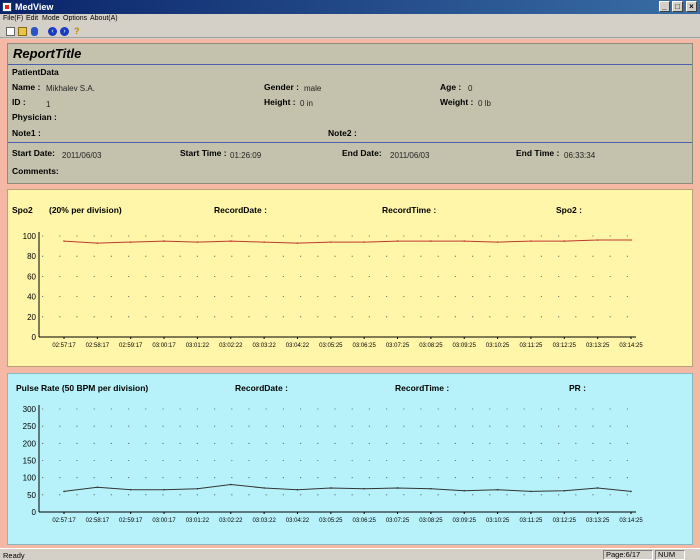 This screenshot has width=700, height=560. I want to click on x-tick-label: 02:57:17, so click(64, 346).